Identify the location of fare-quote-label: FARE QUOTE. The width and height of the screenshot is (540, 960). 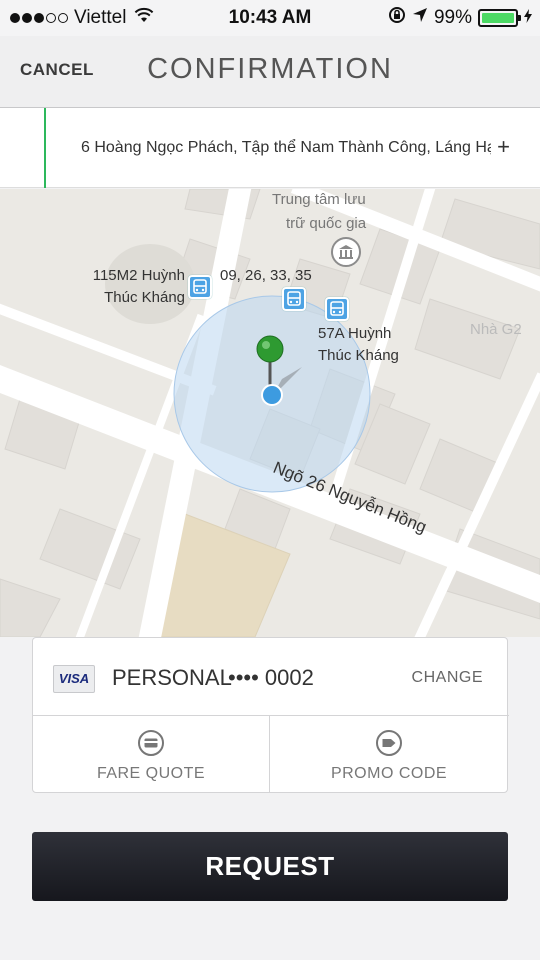
(151, 773).